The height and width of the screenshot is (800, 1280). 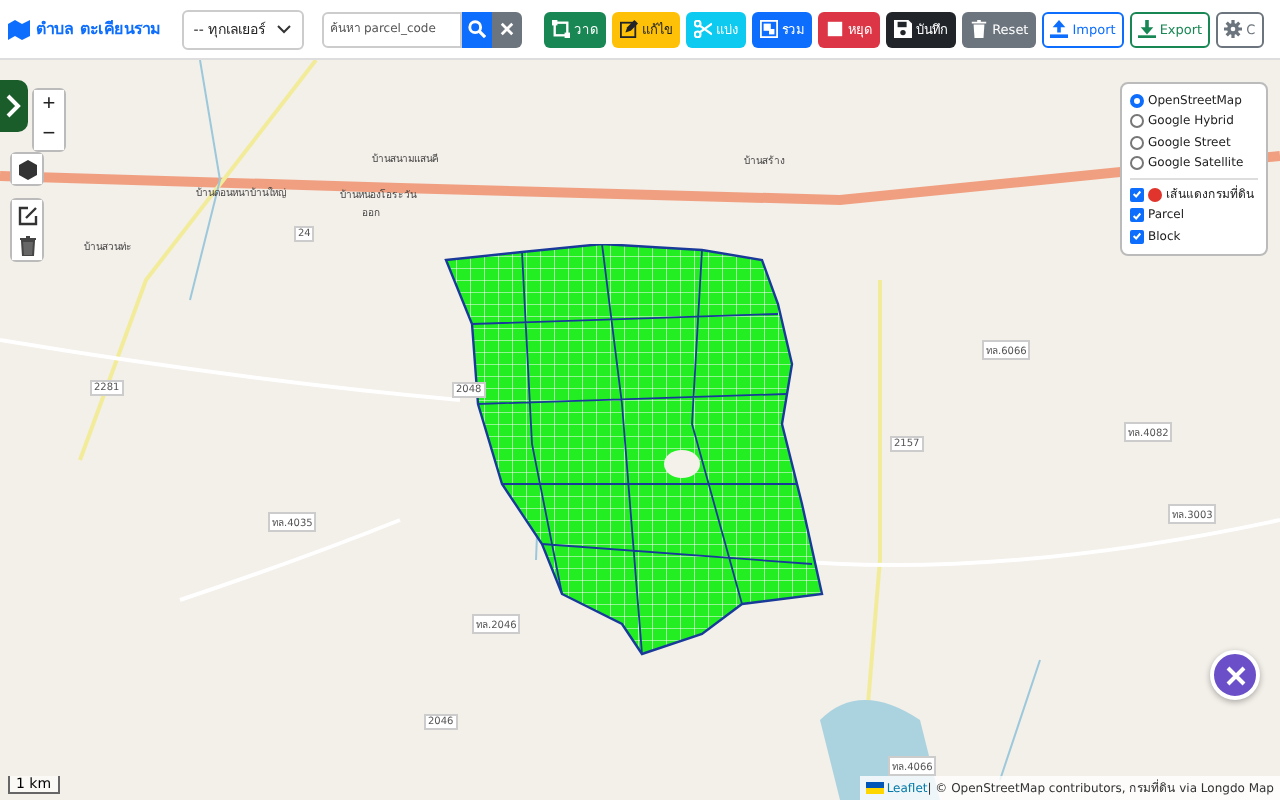 I want to click on upload-icon, so click(x=1059, y=29).